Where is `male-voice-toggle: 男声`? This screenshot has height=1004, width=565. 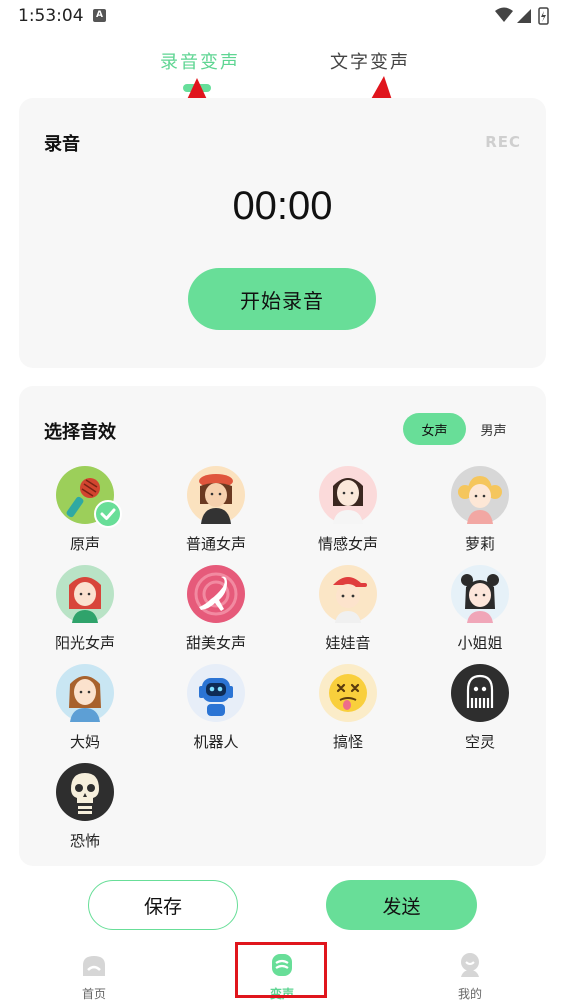 male-voice-toggle: 男声 is located at coordinates (493, 429).